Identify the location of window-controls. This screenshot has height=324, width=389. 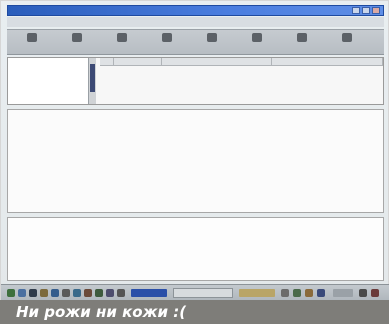
(366, 10).